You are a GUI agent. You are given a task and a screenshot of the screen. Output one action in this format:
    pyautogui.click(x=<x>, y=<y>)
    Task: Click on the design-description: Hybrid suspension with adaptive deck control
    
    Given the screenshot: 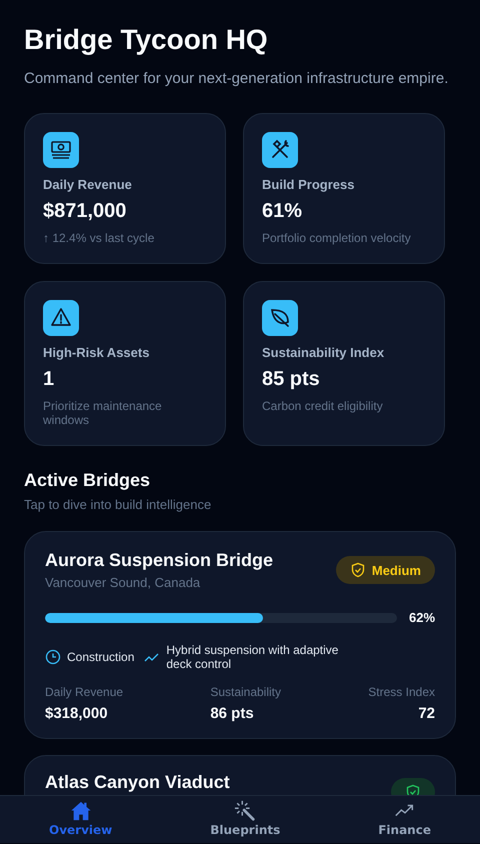 What is the action you would take?
    pyautogui.click(x=253, y=657)
    